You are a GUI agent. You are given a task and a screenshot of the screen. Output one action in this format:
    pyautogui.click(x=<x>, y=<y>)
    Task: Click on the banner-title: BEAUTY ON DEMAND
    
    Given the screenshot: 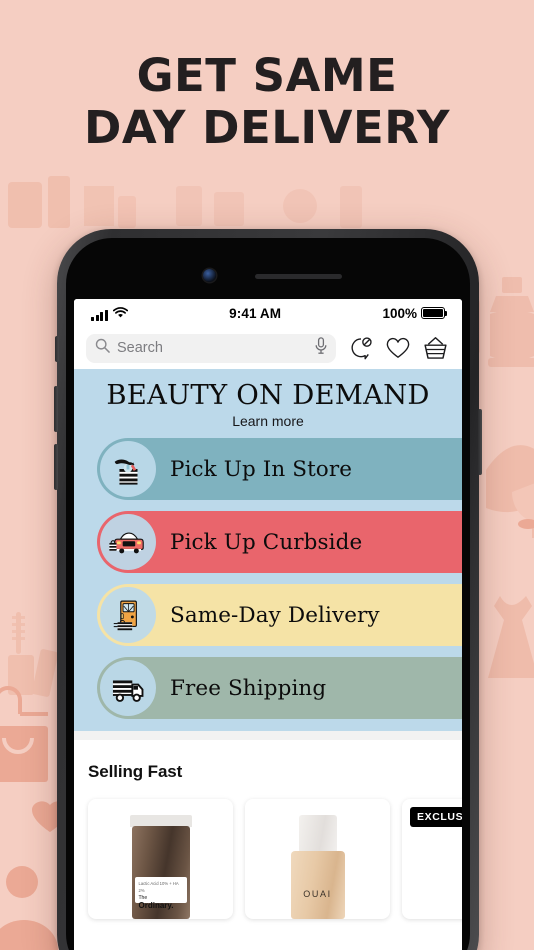 What is the action you would take?
    pyautogui.click(x=268, y=395)
    